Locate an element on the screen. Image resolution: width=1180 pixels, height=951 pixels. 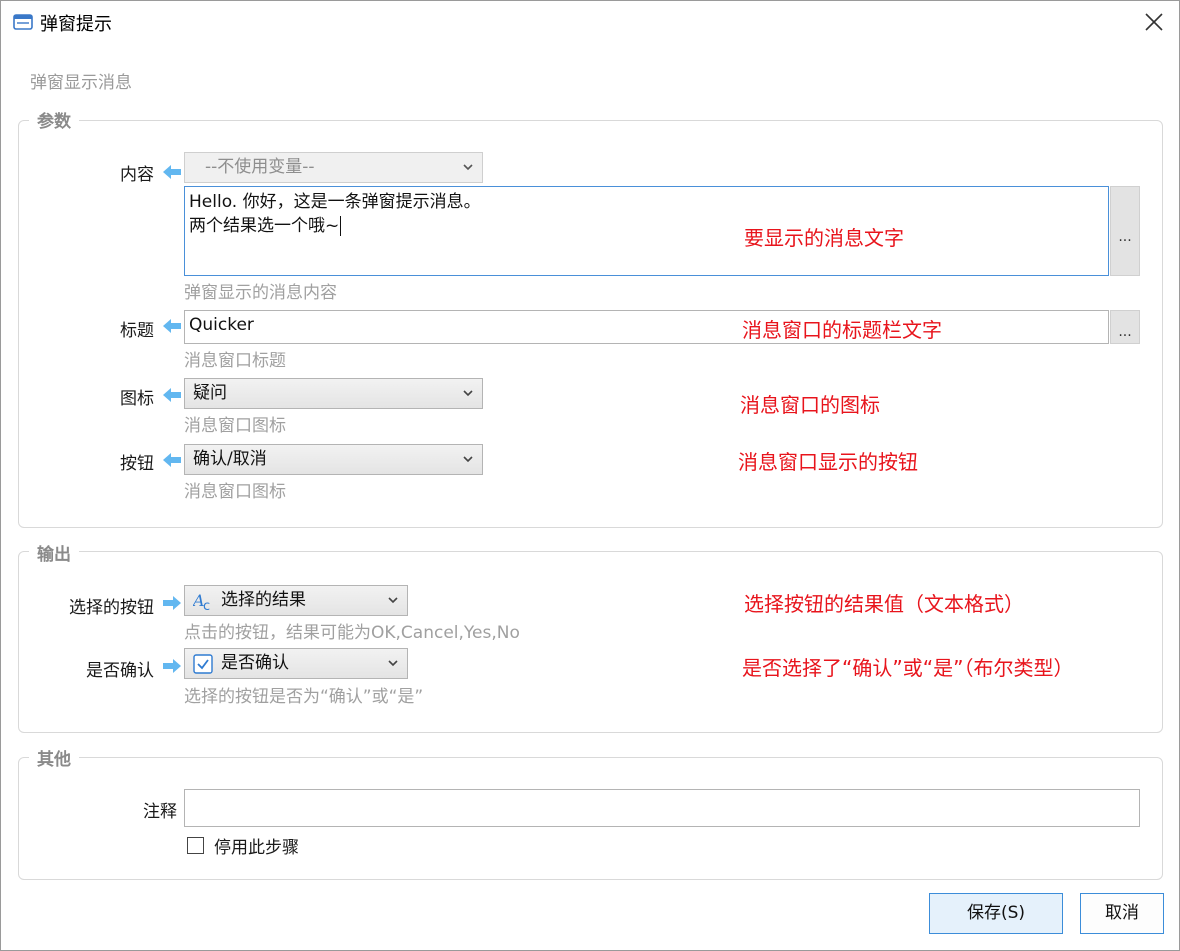
title-hint: 消息窗口标题 is located at coordinates (235, 361).